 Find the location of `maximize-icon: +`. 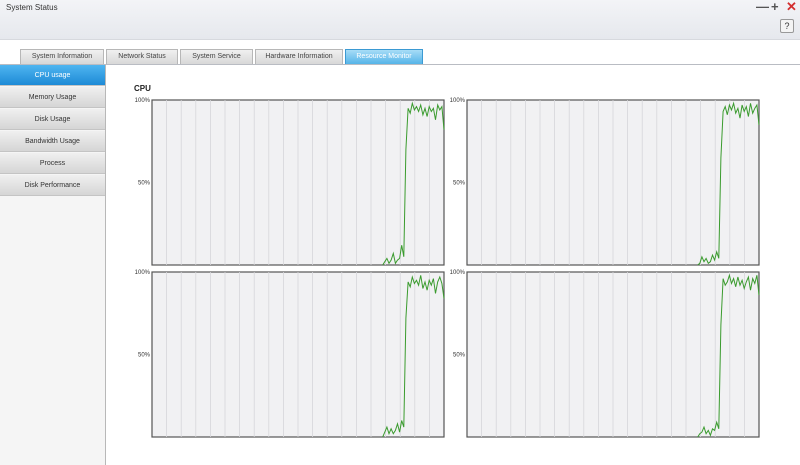

maximize-icon: + is located at coordinates (775, 6).